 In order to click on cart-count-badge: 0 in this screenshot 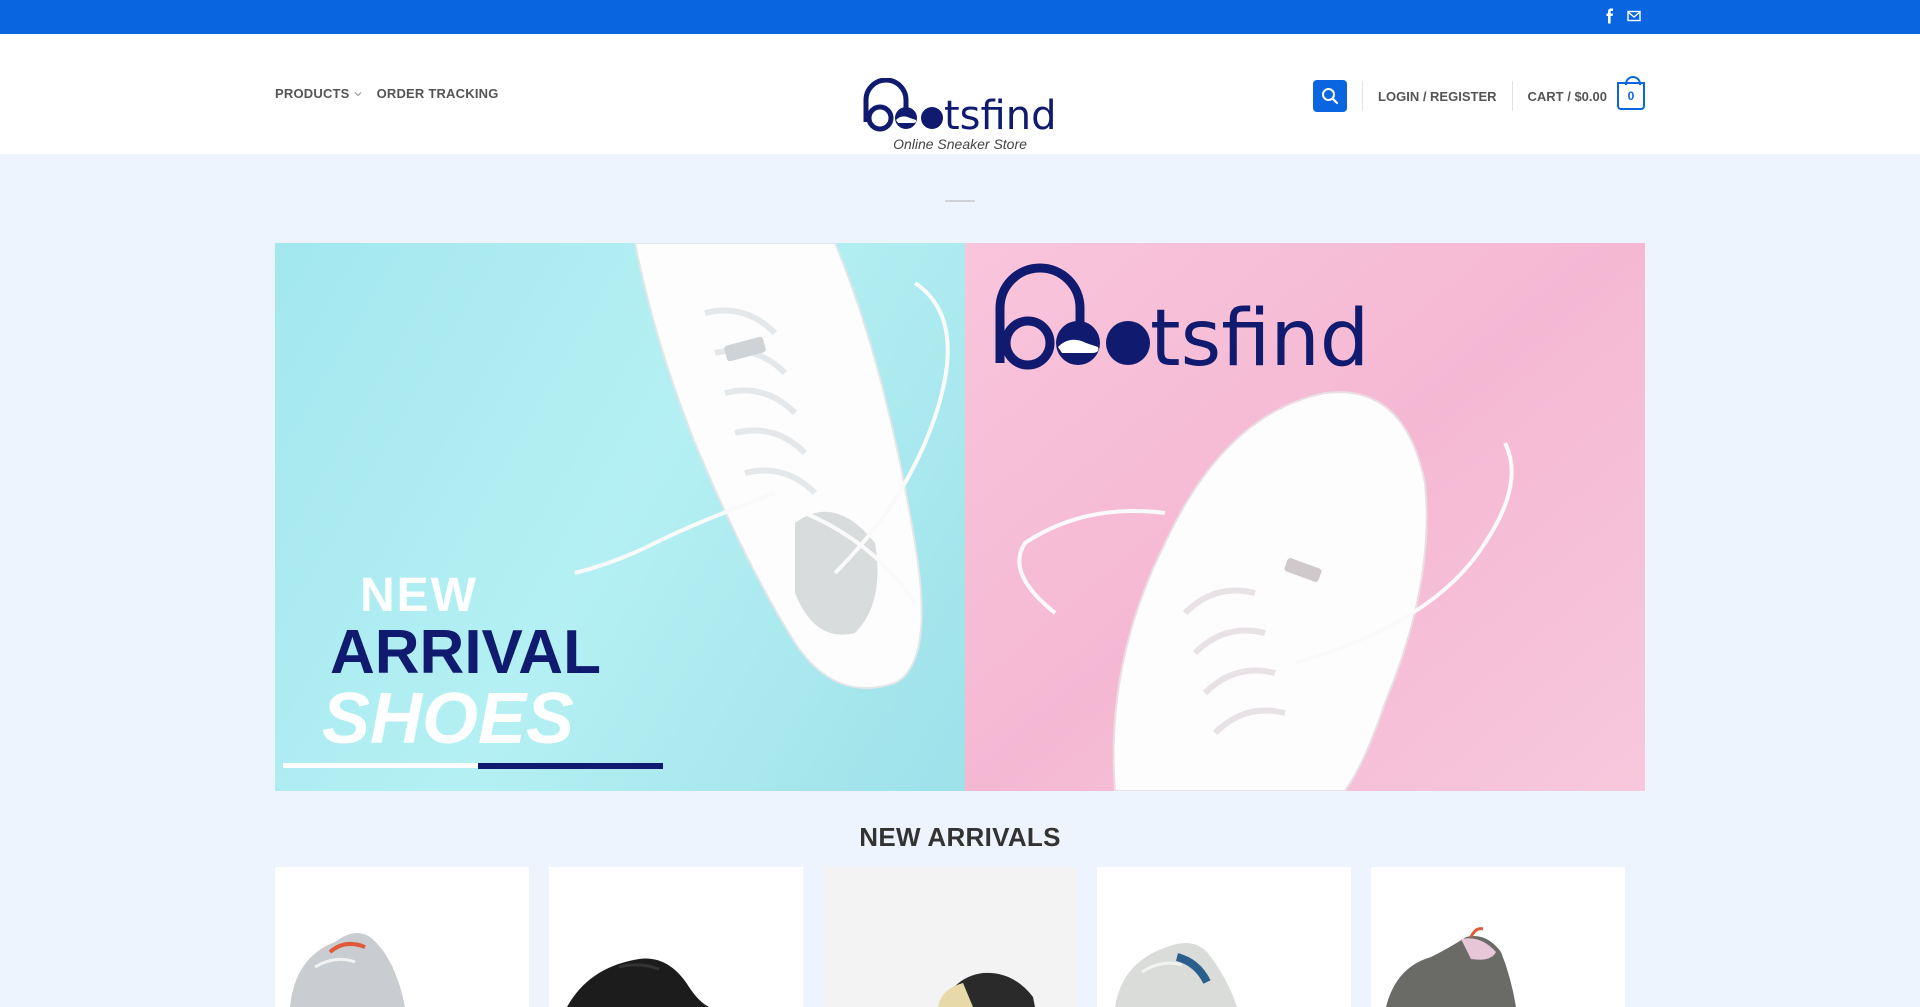, I will do `click(1631, 93)`.